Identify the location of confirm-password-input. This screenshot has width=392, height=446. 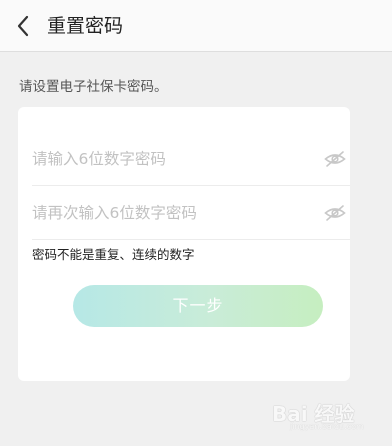
(177, 213).